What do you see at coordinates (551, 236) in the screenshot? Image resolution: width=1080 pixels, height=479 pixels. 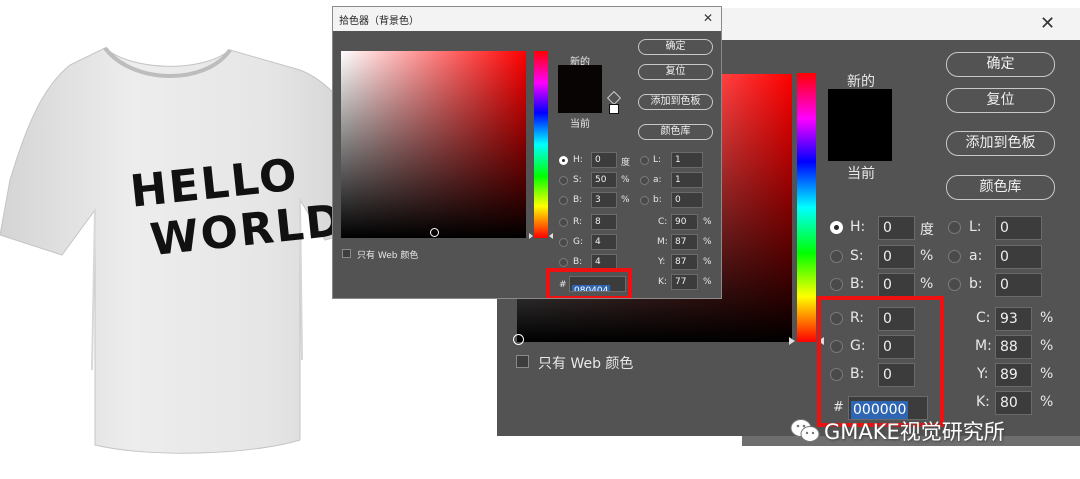 I see `small-hue-handle-icon-right` at bounding box center [551, 236].